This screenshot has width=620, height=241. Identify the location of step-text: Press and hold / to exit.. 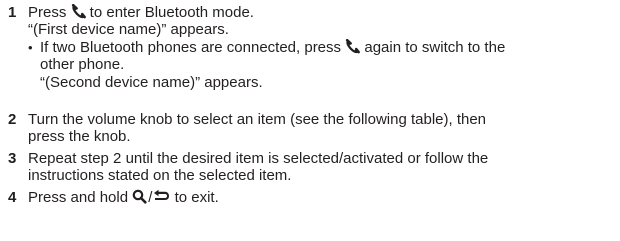
(323, 197).